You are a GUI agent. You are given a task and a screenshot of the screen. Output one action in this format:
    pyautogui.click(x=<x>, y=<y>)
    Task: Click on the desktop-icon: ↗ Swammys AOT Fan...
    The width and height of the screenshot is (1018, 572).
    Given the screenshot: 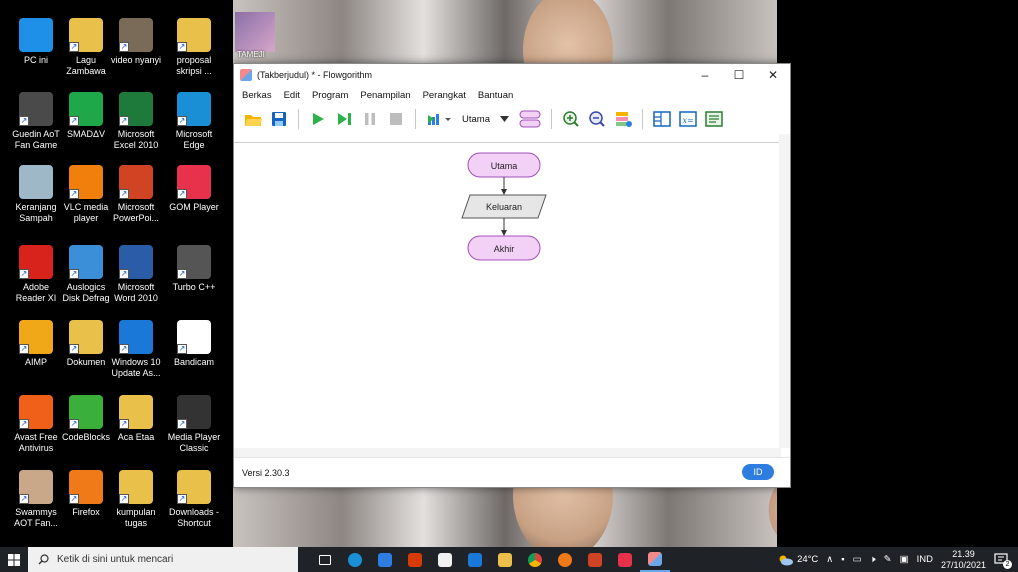 What is the action you would take?
    pyautogui.click(x=36, y=499)
    